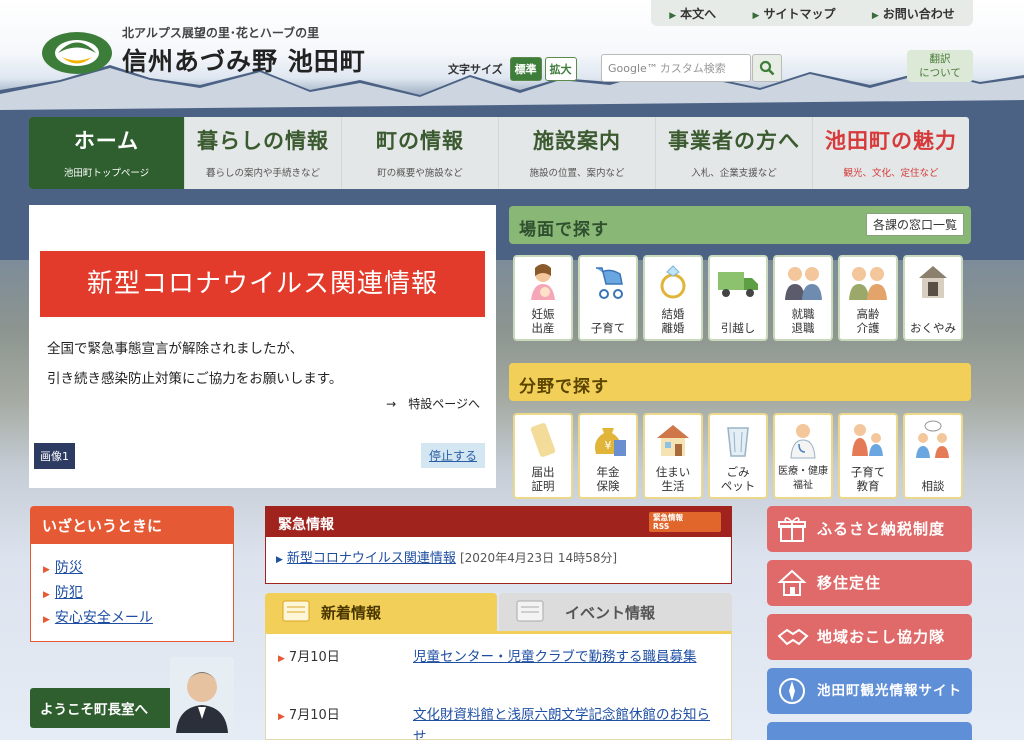 The width and height of the screenshot is (1024, 740). Describe the element at coordinates (803, 314) in the screenshot. I see `tile-label: 就職` at that location.